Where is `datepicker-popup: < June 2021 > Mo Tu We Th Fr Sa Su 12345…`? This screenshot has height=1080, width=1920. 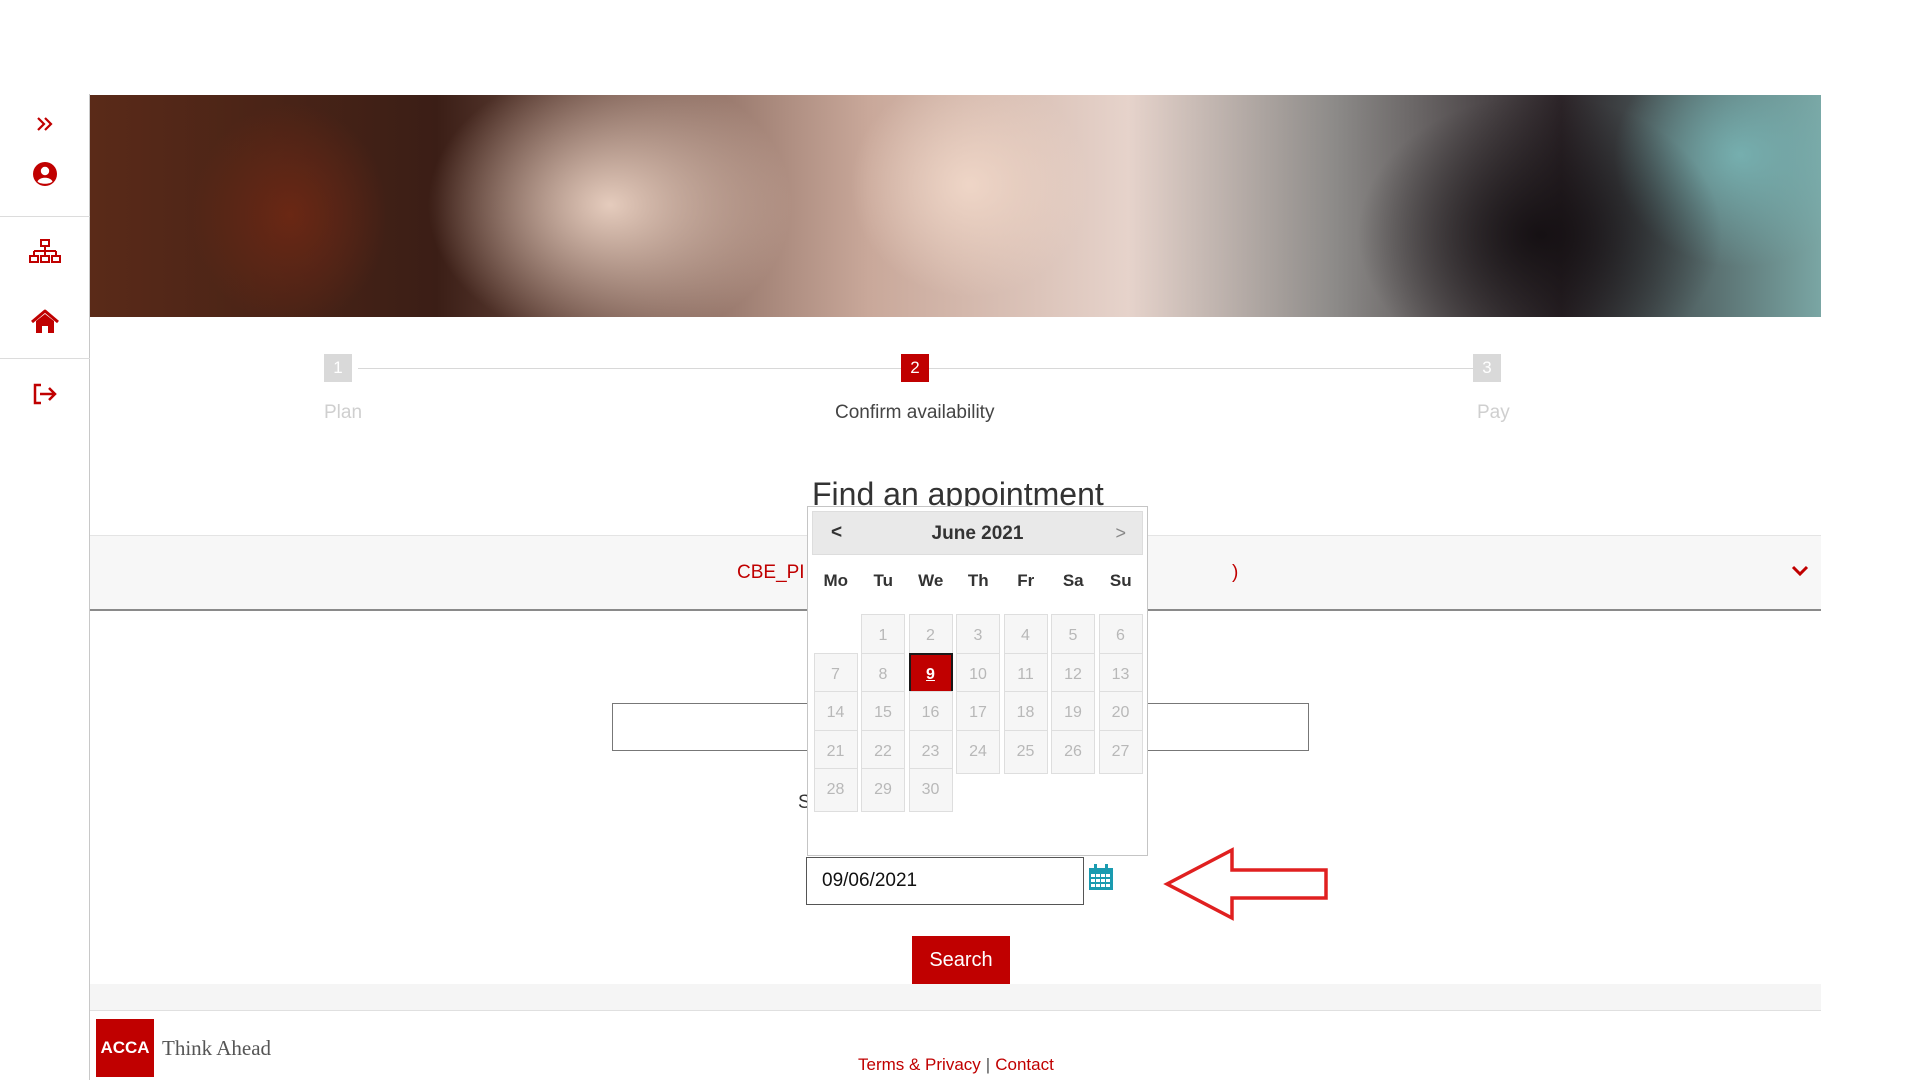
datepicker-popup: < June 2021 > Mo Tu We Th Fr Sa Su 12345… is located at coordinates (977, 681).